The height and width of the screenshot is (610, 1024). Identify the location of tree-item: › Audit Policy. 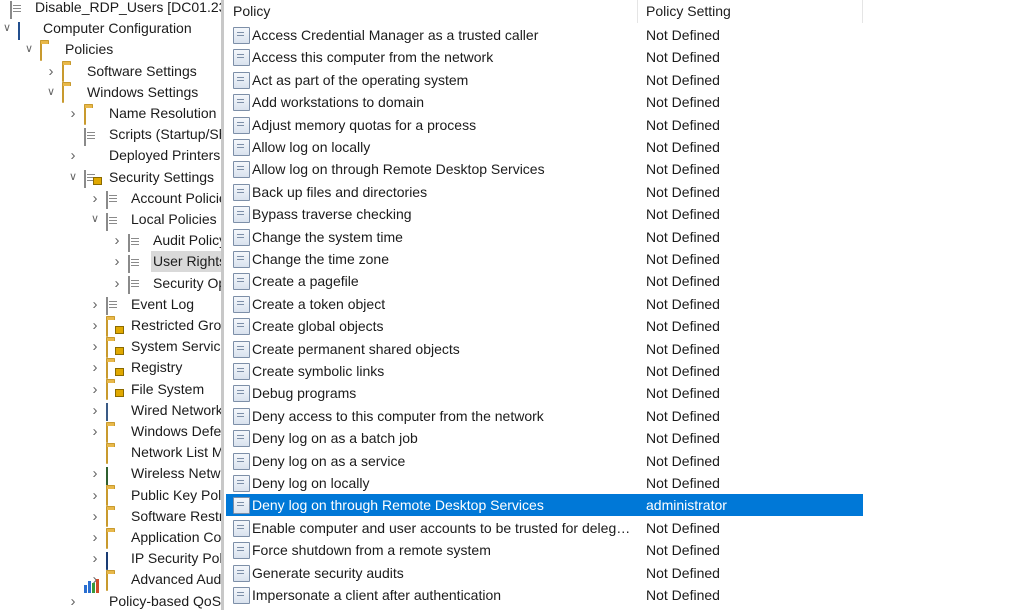
(165, 241).